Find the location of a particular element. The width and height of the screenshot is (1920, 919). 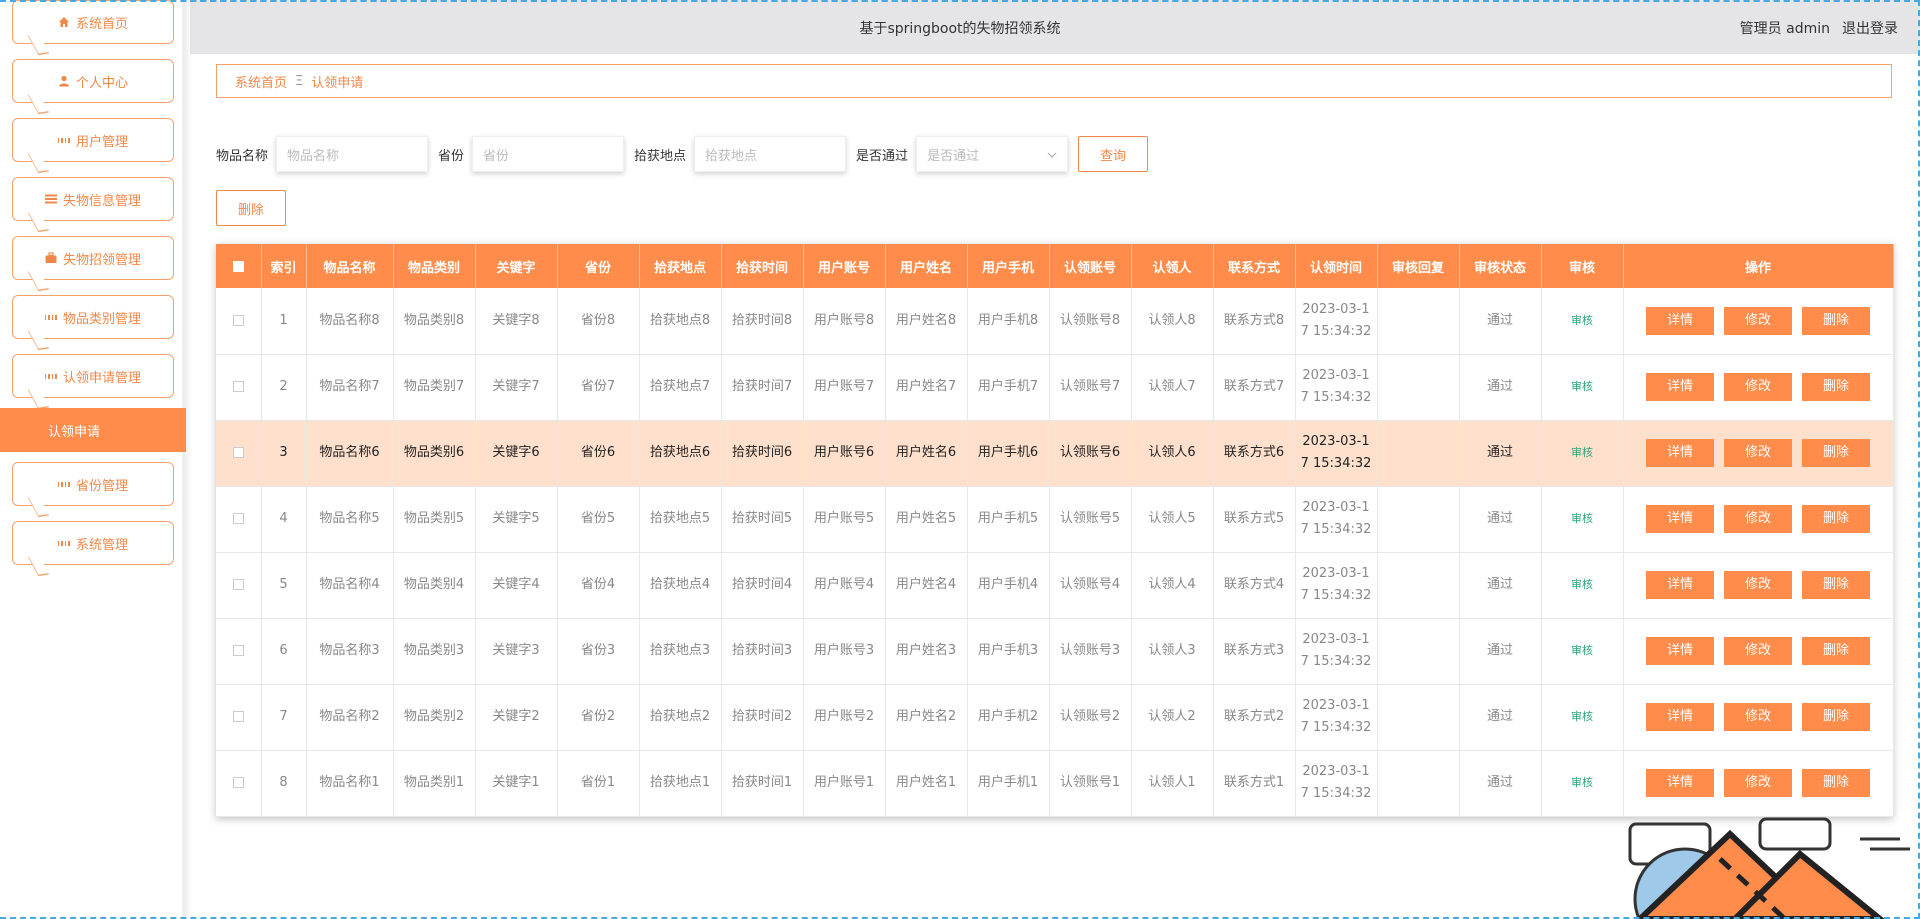

column-header: 用户账号 is located at coordinates (844, 266).